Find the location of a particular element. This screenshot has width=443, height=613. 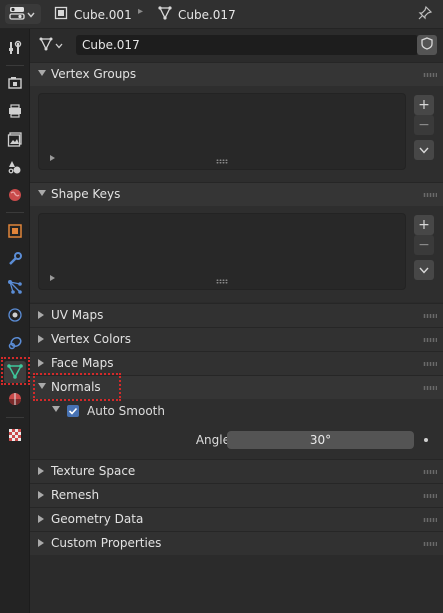

shield-icon is located at coordinates (427, 45).